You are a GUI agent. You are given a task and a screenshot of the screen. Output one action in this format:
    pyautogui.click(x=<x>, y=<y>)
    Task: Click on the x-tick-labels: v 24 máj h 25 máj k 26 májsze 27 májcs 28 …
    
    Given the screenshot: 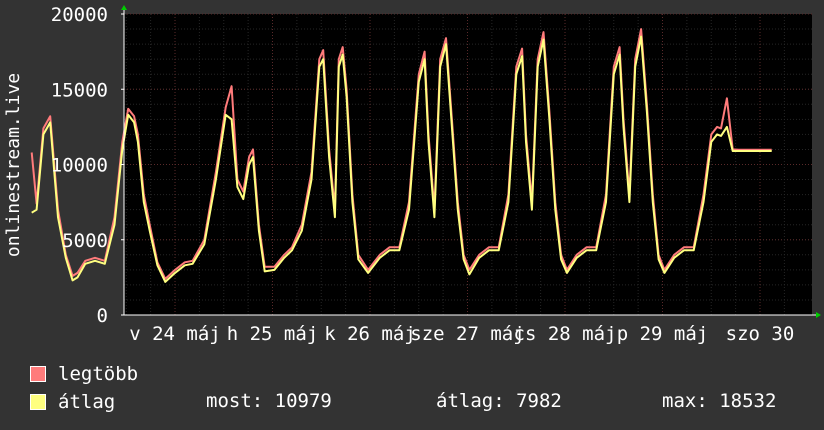 What is the action you would take?
    pyautogui.click(x=461, y=334)
    